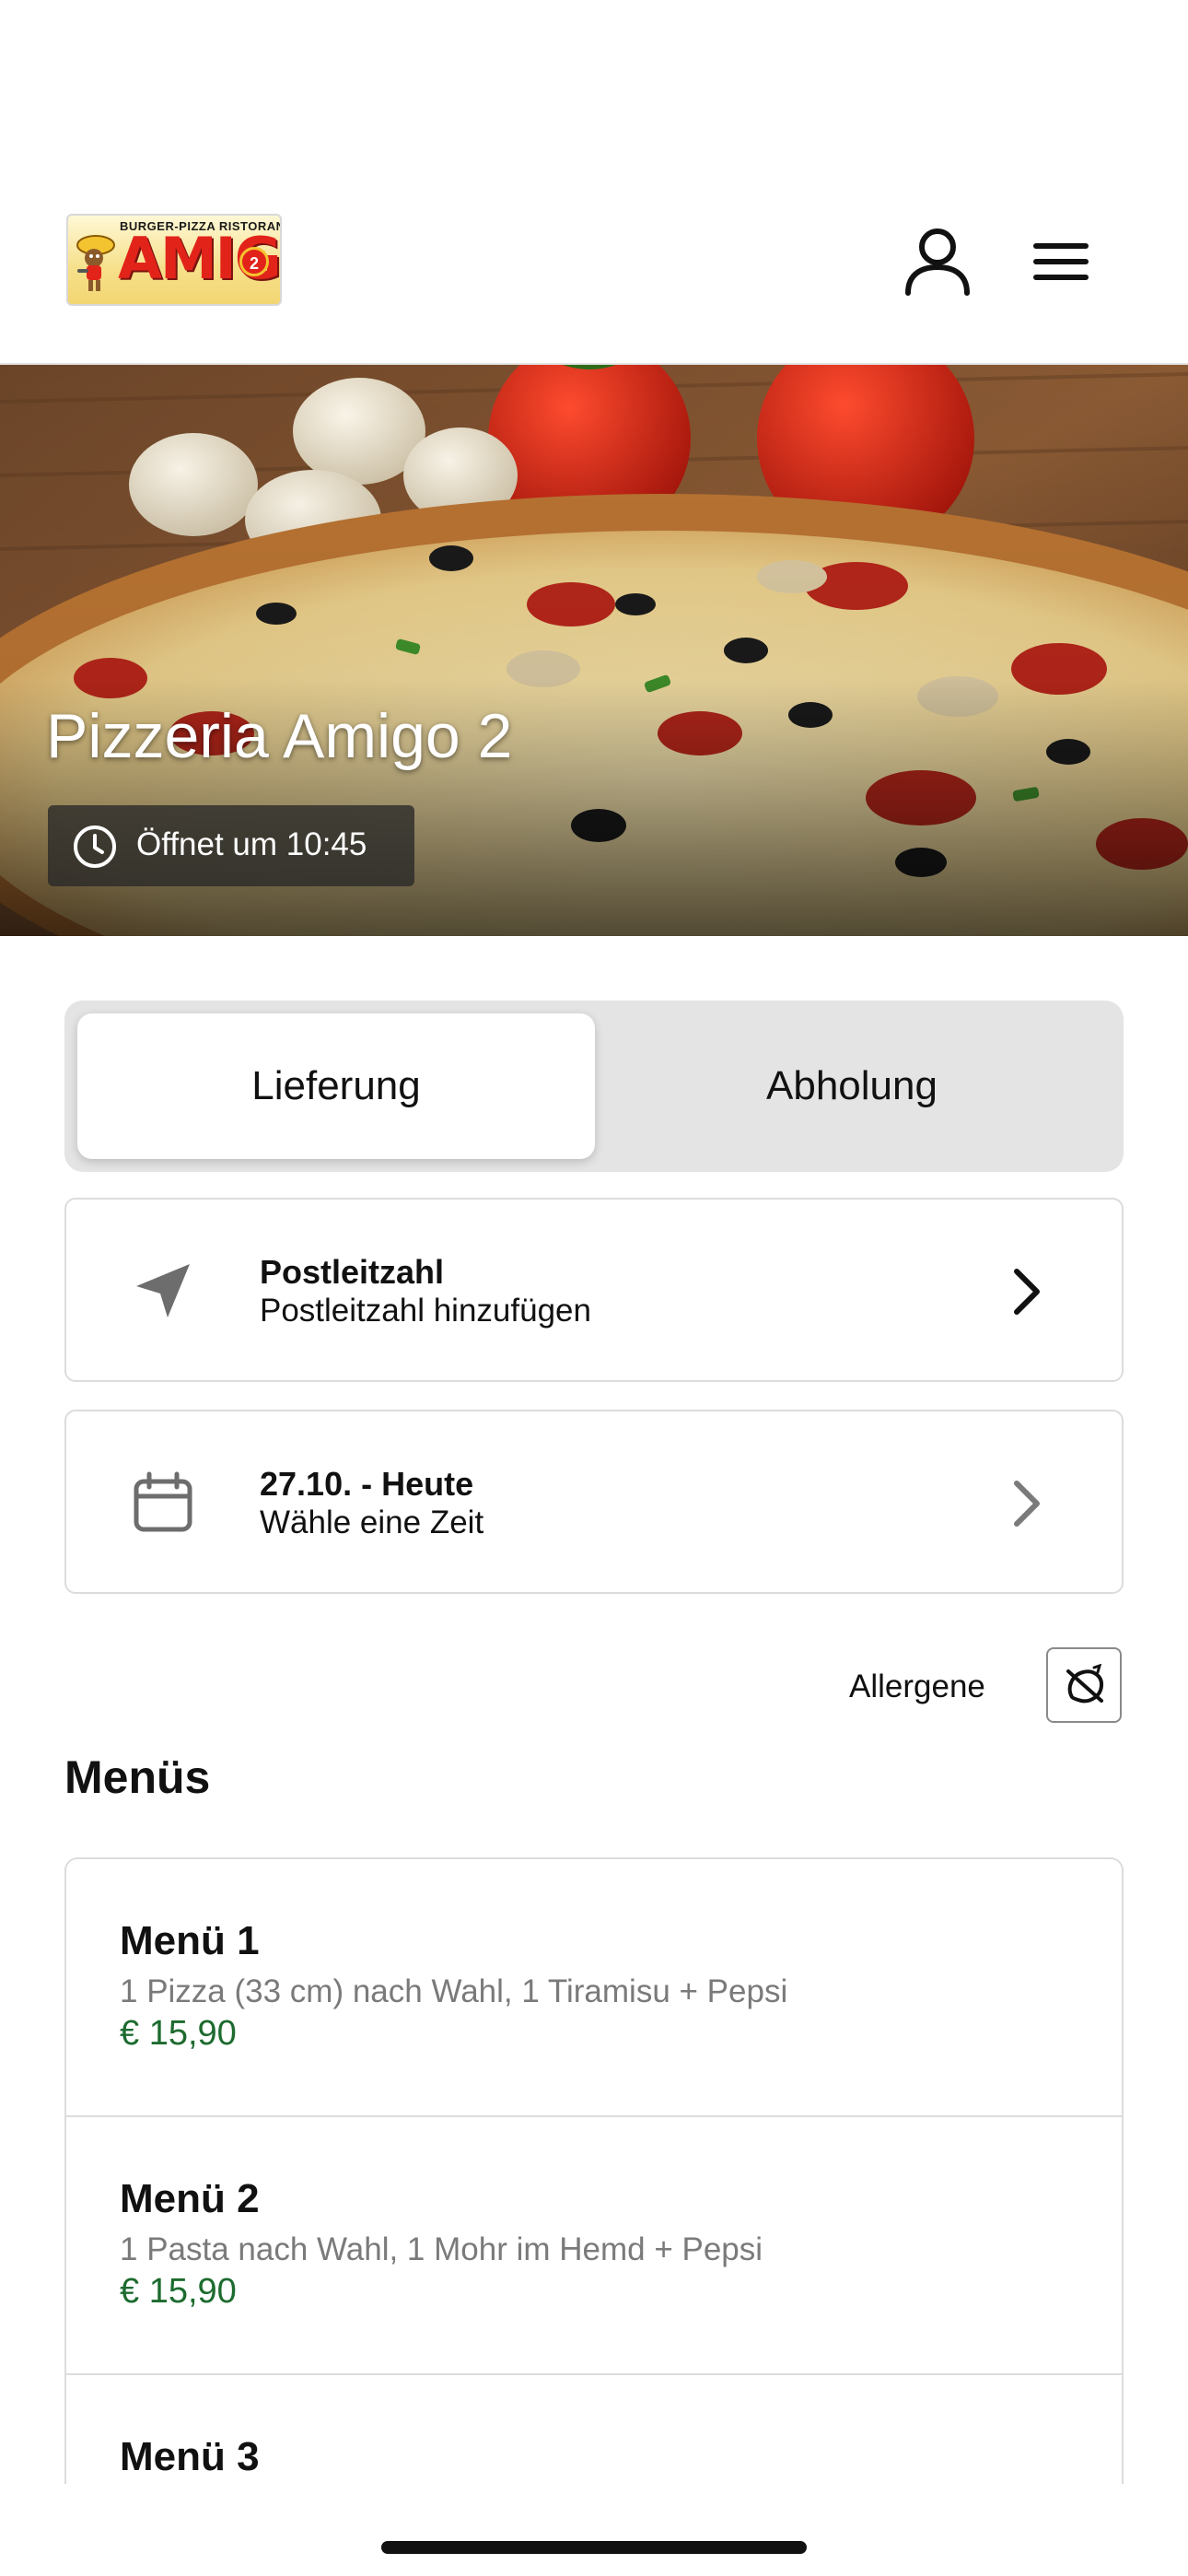 The image size is (1188, 2576). What do you see at coordinates (594, 2429) in the screenshot?
I see `menu-item: Menü 3` at bounding box center [594, 2429].